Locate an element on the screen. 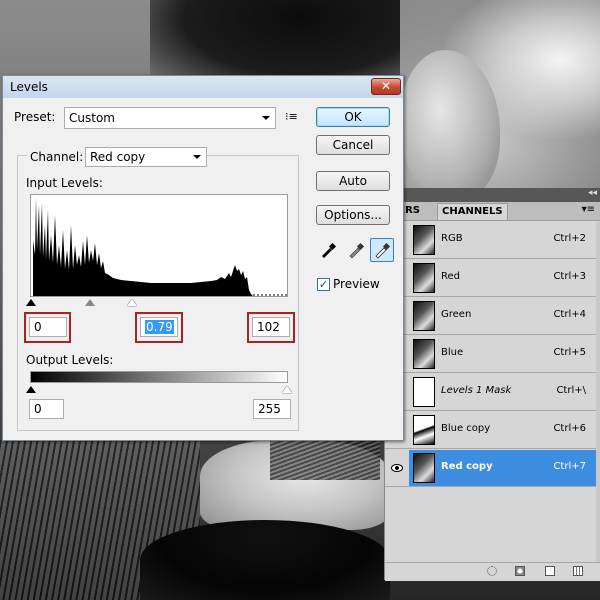  channel-name: Red copy is located at coordinates (467, 466).